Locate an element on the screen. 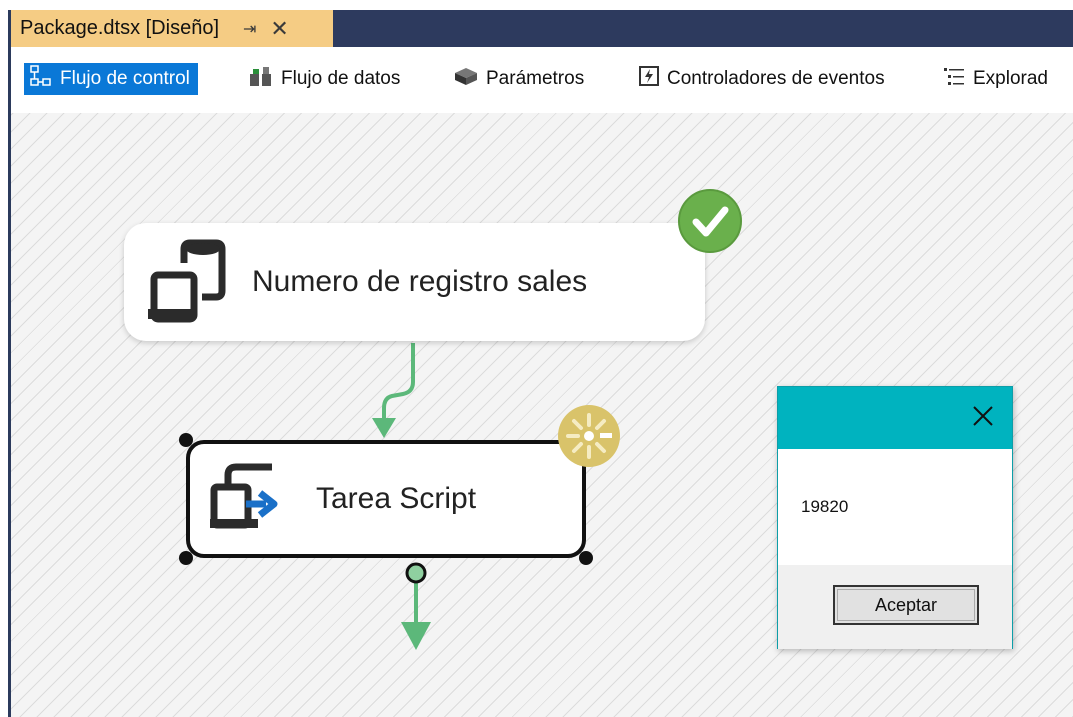 This screenshot has height=717, width=1073. success-check-icon is located at coordinates (710, 221).